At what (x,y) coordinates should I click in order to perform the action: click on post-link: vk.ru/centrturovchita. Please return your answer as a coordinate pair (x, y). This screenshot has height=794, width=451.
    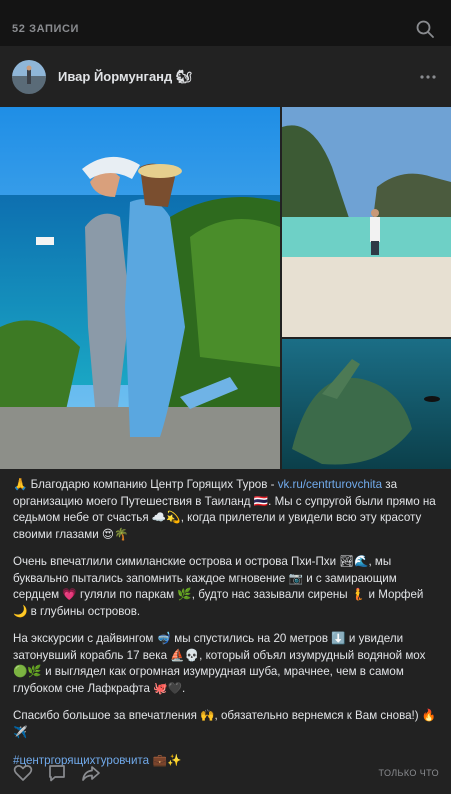
    Looking at the image, I should click on (330, 484).